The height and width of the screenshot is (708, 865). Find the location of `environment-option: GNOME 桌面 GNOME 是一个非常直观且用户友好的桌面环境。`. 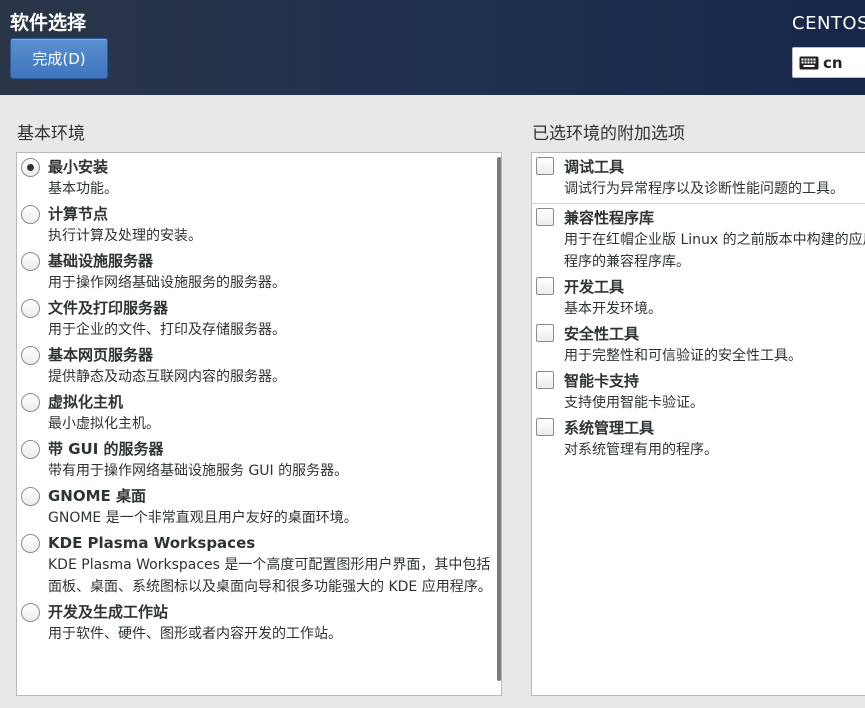

environment-option: GNOME 桌面 GNOME 是一个非常直观且用户友好的桌面环境。 is located at coordinates (257, 505).